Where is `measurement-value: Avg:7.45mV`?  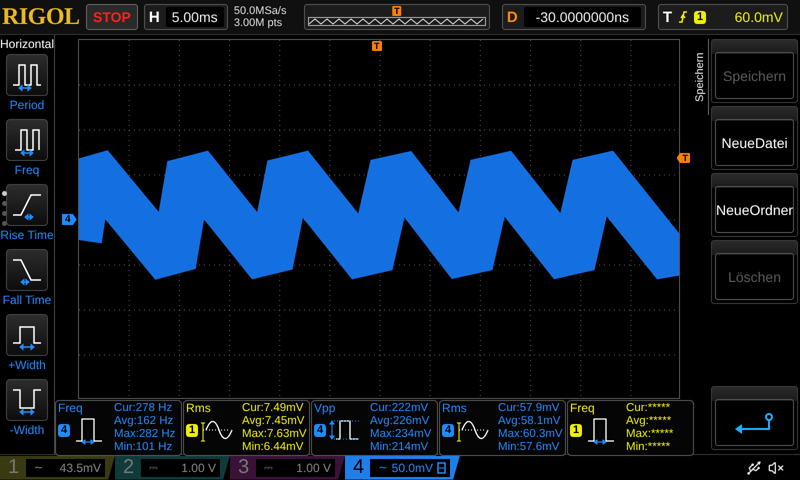 measurement-value: Avg:7.45mV is located at coordinates (274, 421).